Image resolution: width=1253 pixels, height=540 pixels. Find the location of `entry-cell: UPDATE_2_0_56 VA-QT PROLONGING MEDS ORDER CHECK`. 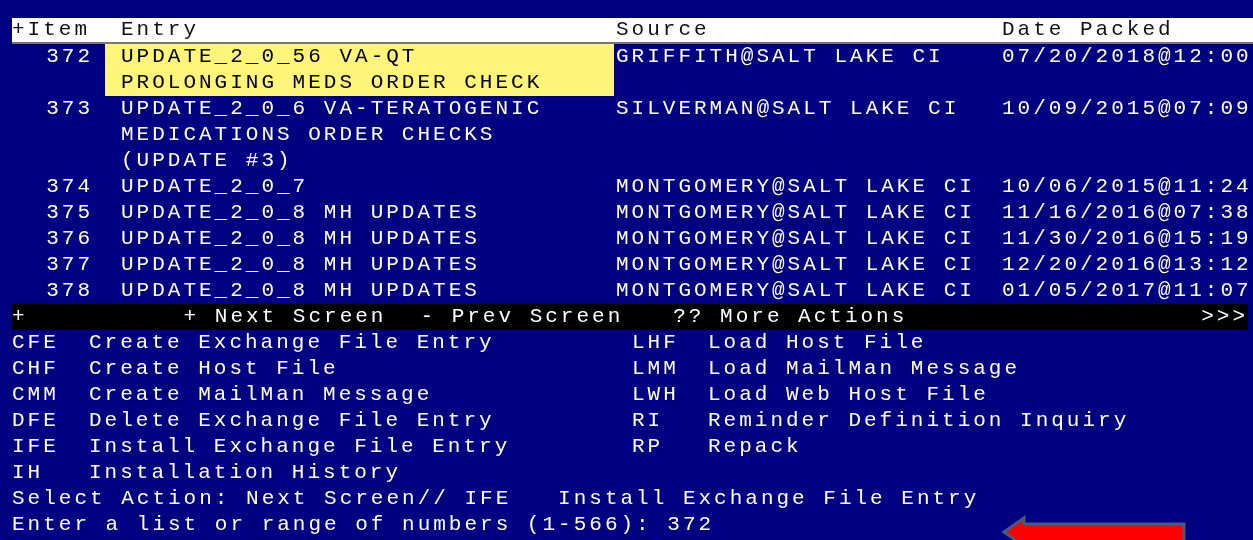

entry-cell: UPDATE_2_0_56 VA-QT PROLONGING MEDS ORDER CHECK is located at coordinates (359, 70).